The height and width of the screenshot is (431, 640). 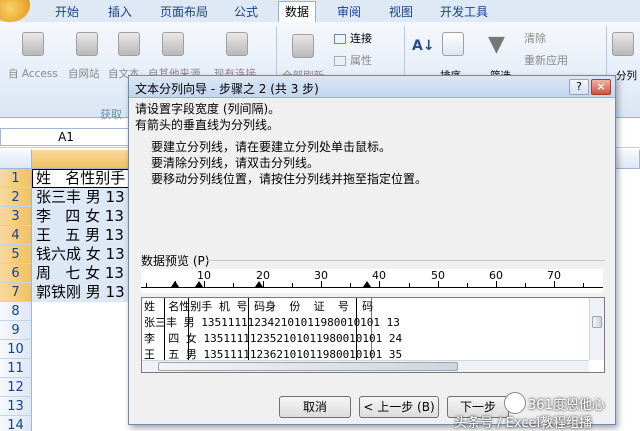 I want to click on select-all-corner, so click(x=16, y=159).